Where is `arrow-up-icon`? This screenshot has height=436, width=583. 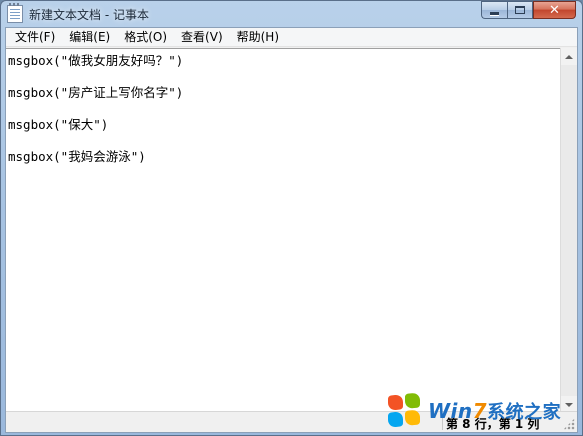
arrow-up-icon is located at coordinates (569, 56).